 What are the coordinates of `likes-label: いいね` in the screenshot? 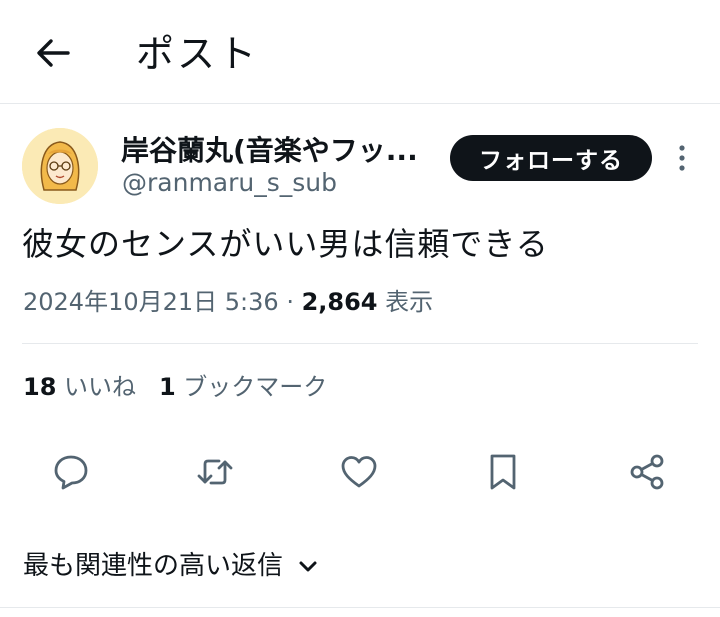 It's located at (96, 387).